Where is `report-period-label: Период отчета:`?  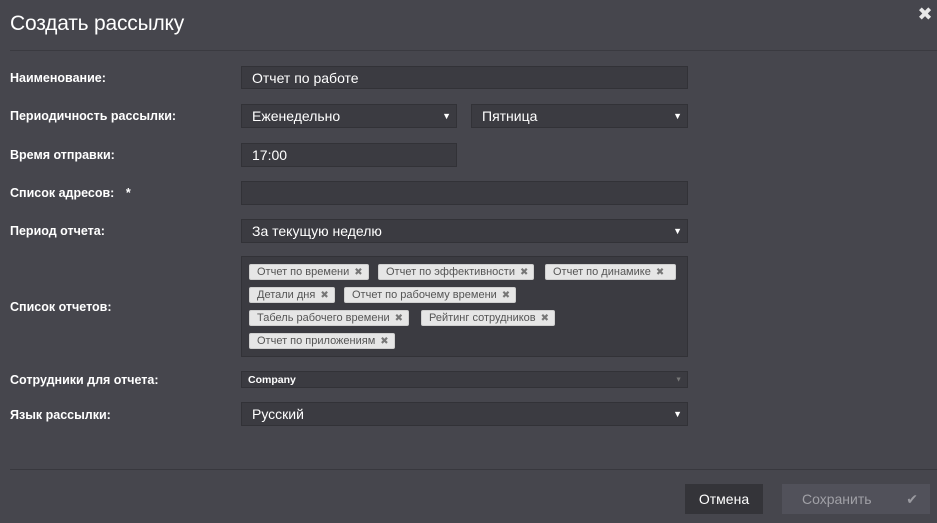
report-period-label: Период отчета: is located at coordinates (57, 231).